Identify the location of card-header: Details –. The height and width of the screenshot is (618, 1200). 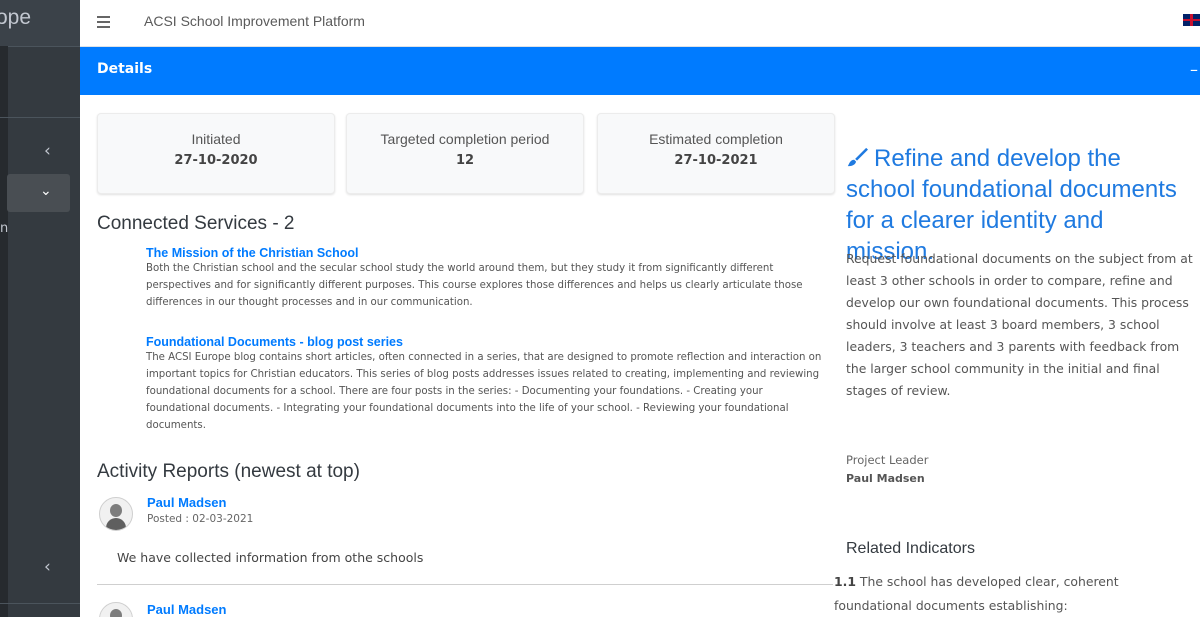
(640, 71).